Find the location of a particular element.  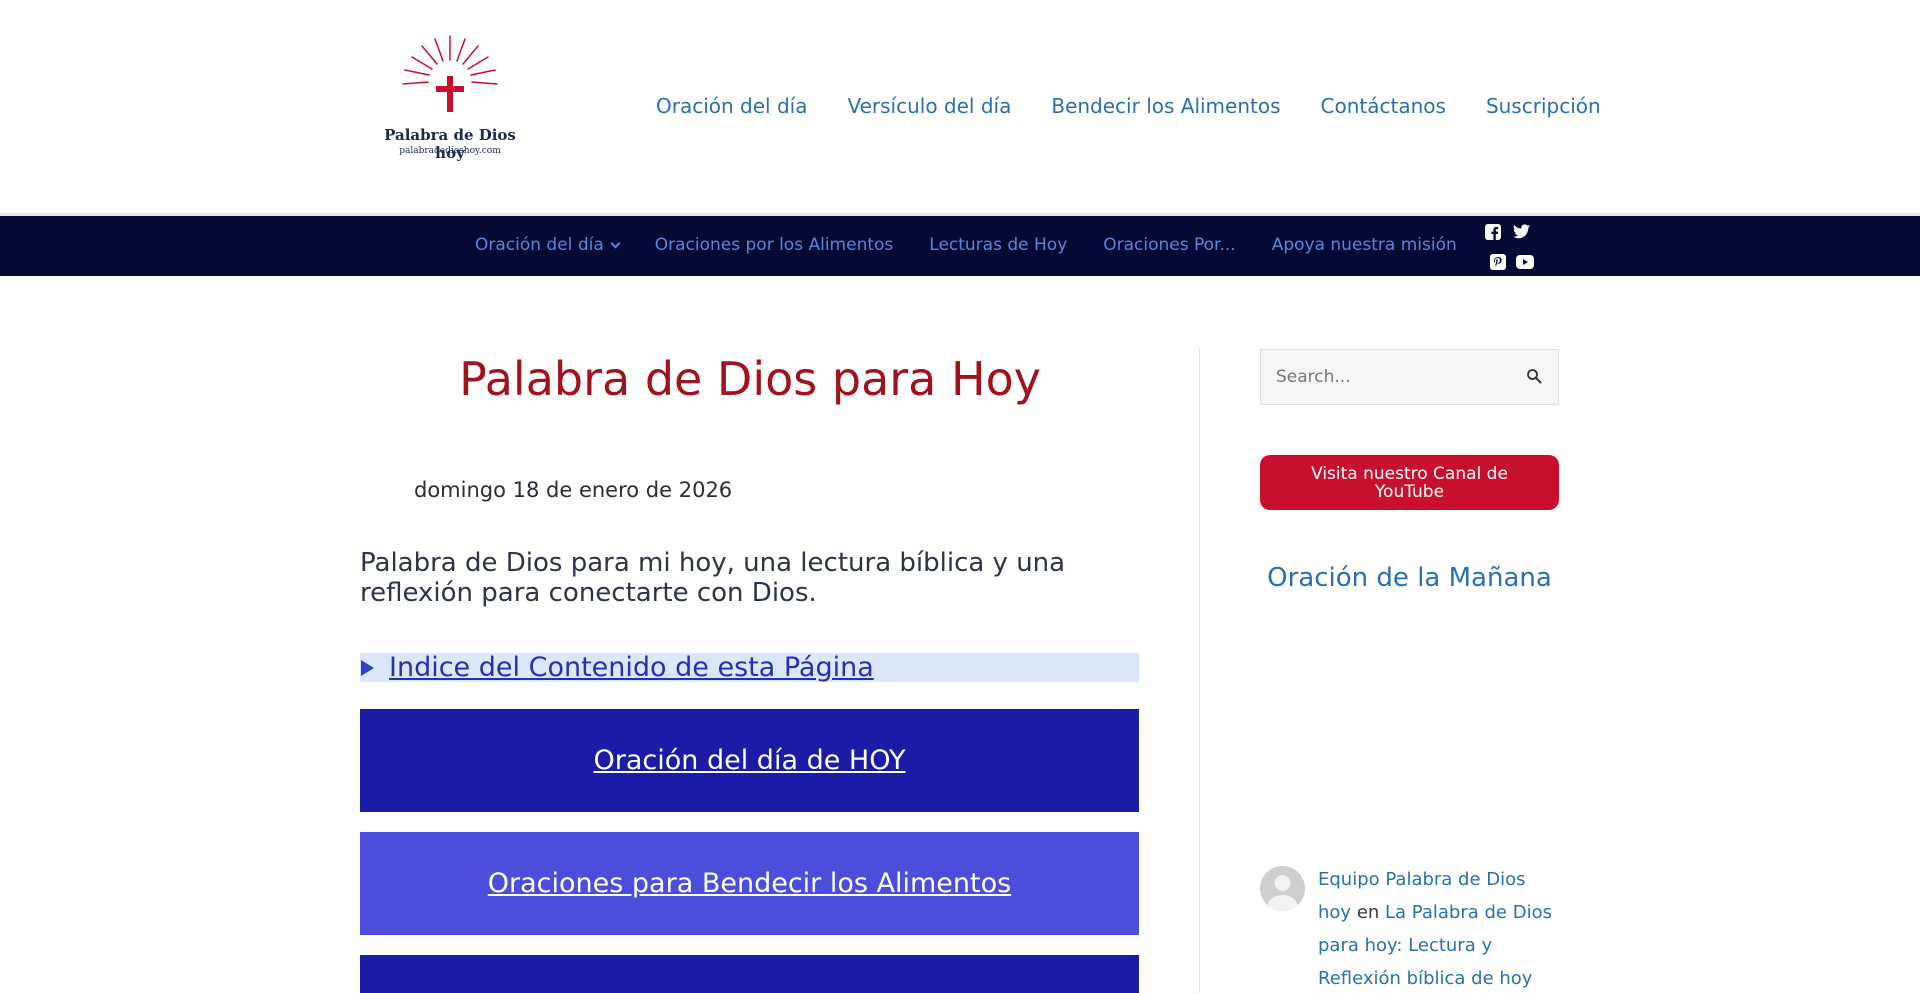

block-next is located at coordinates (749, 974).